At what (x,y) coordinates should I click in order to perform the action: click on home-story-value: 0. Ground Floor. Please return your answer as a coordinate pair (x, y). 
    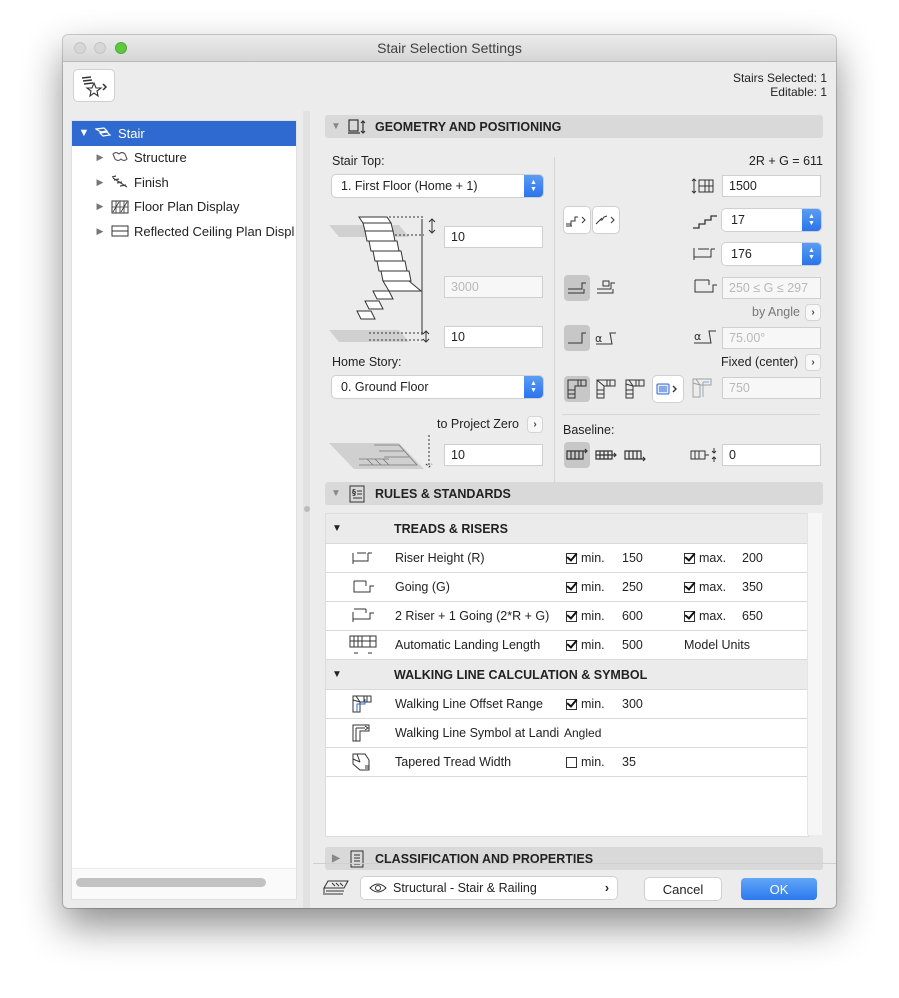
    Looking at the image, I should click on (385, 387).